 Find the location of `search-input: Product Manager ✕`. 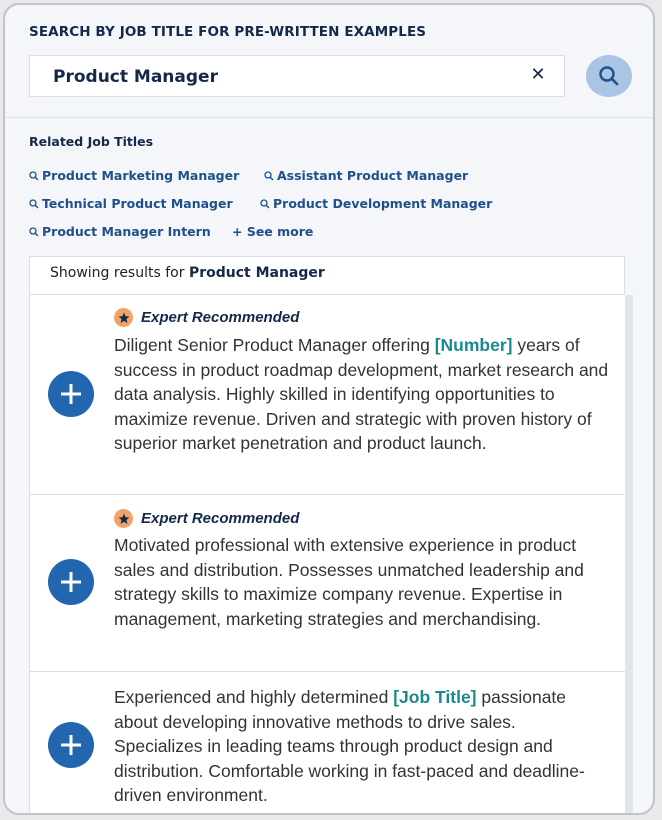

search-input: Product Manager ✕ is located at coordinates (297, 76).